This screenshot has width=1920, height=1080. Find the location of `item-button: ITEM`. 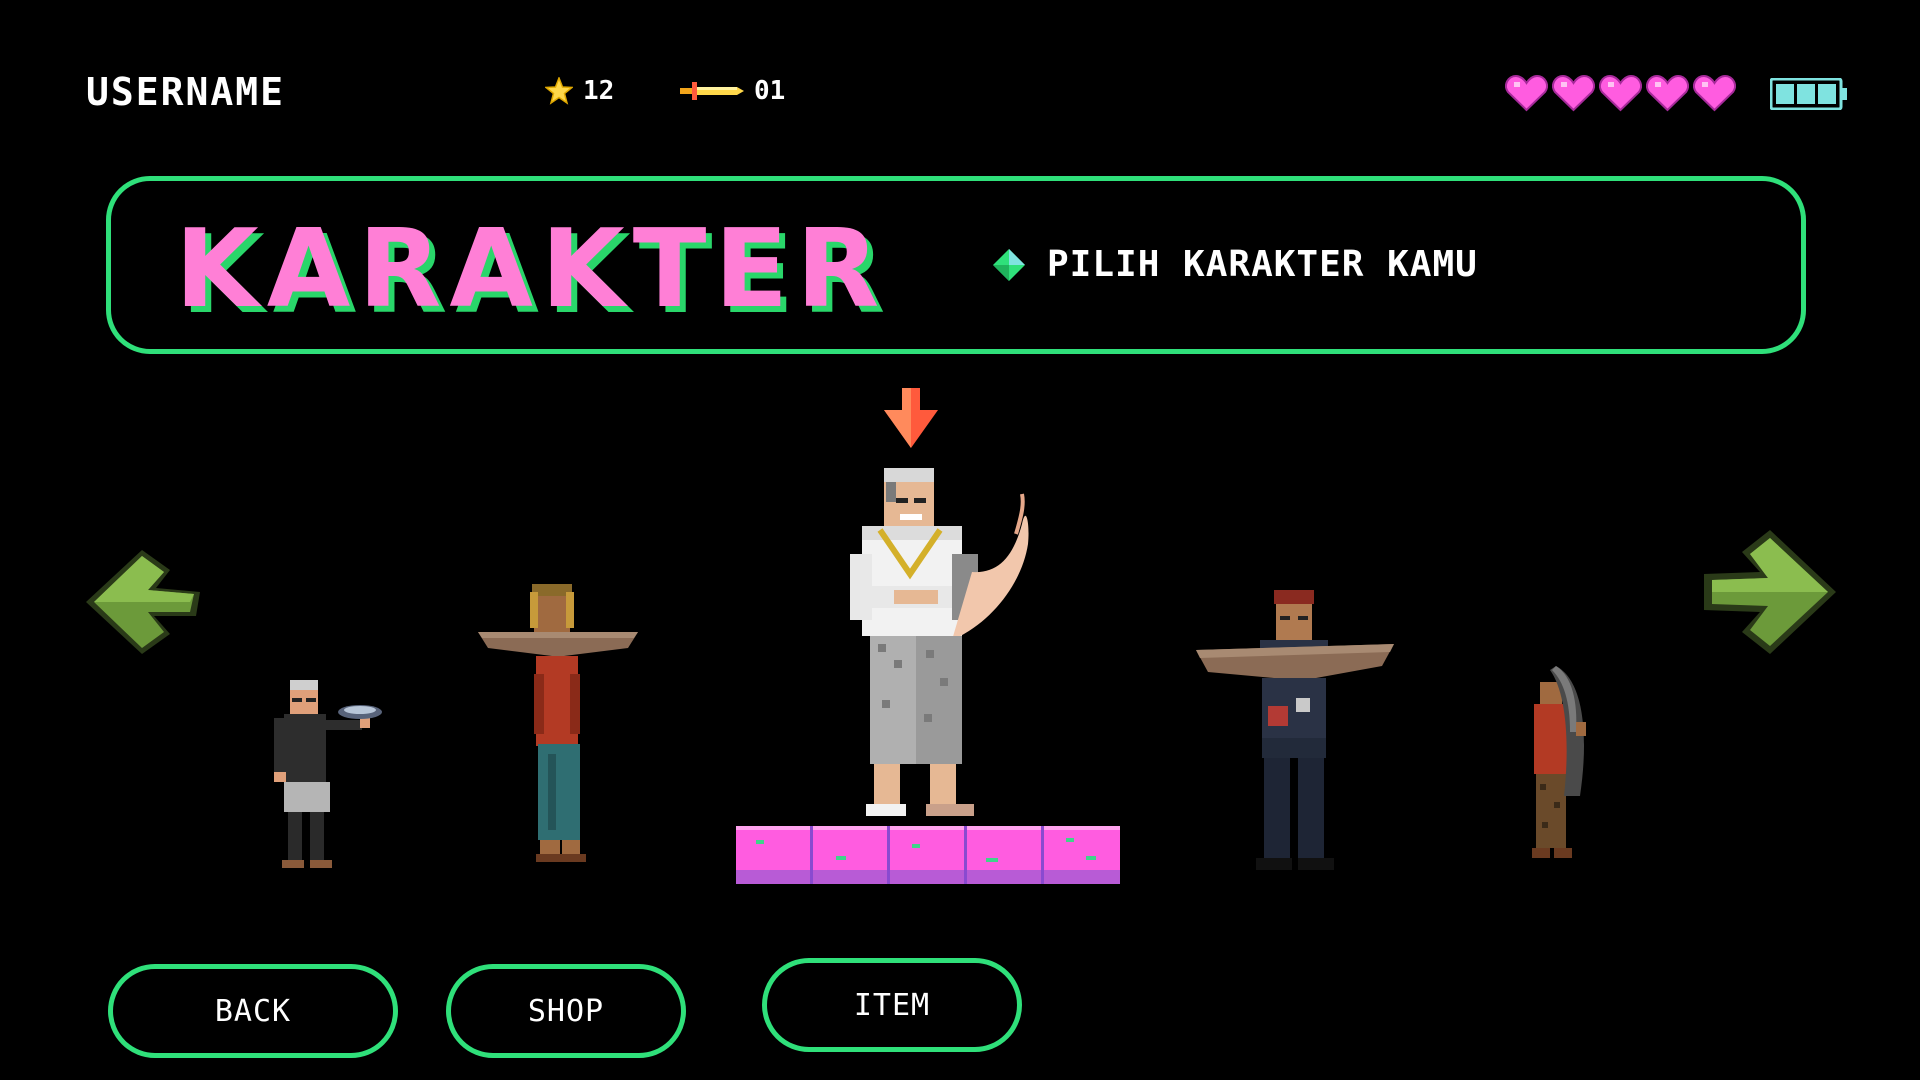

item-button: ITEM is located at coordinates (892, 1005).